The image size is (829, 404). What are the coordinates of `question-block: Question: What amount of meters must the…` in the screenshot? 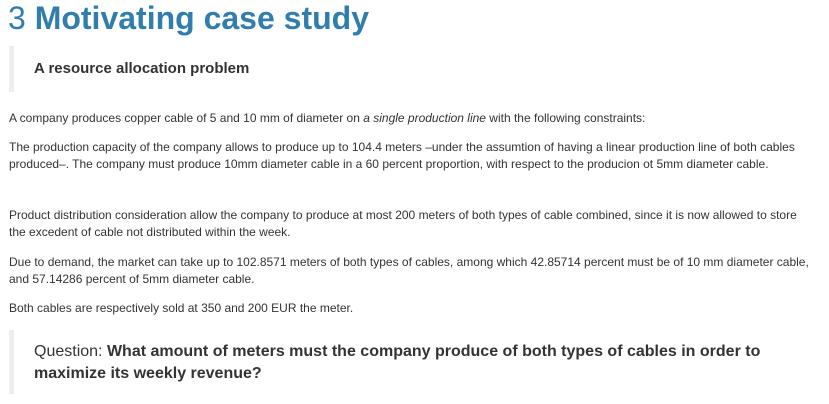 It's located at (404, 363).